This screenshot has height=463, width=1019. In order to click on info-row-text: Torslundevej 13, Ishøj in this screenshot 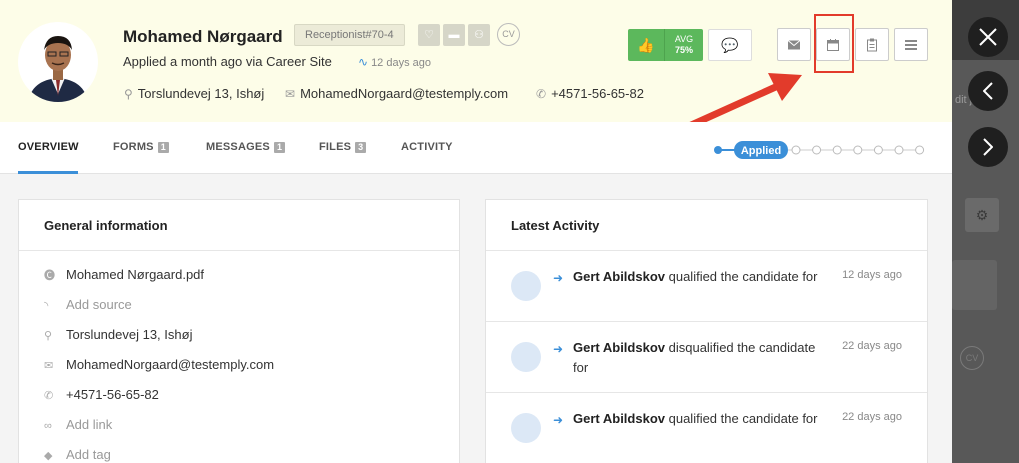, I will do `click(129, 334)`.